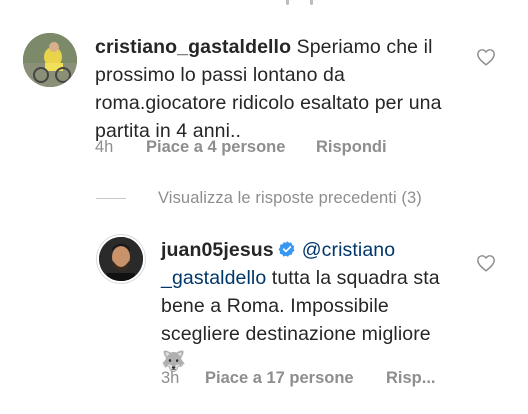 The image size is (528, 414). What do you see at coordinates (301, 3) in the screenshot?
I see `scroll-indicator` at bounding box center [301, 3].